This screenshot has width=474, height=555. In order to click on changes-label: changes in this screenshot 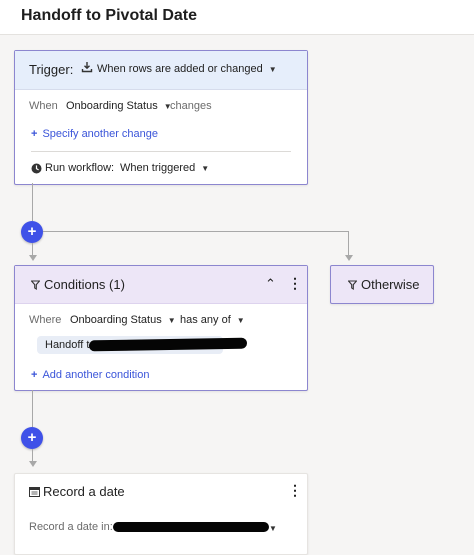, I will do `click(191, 106)`.